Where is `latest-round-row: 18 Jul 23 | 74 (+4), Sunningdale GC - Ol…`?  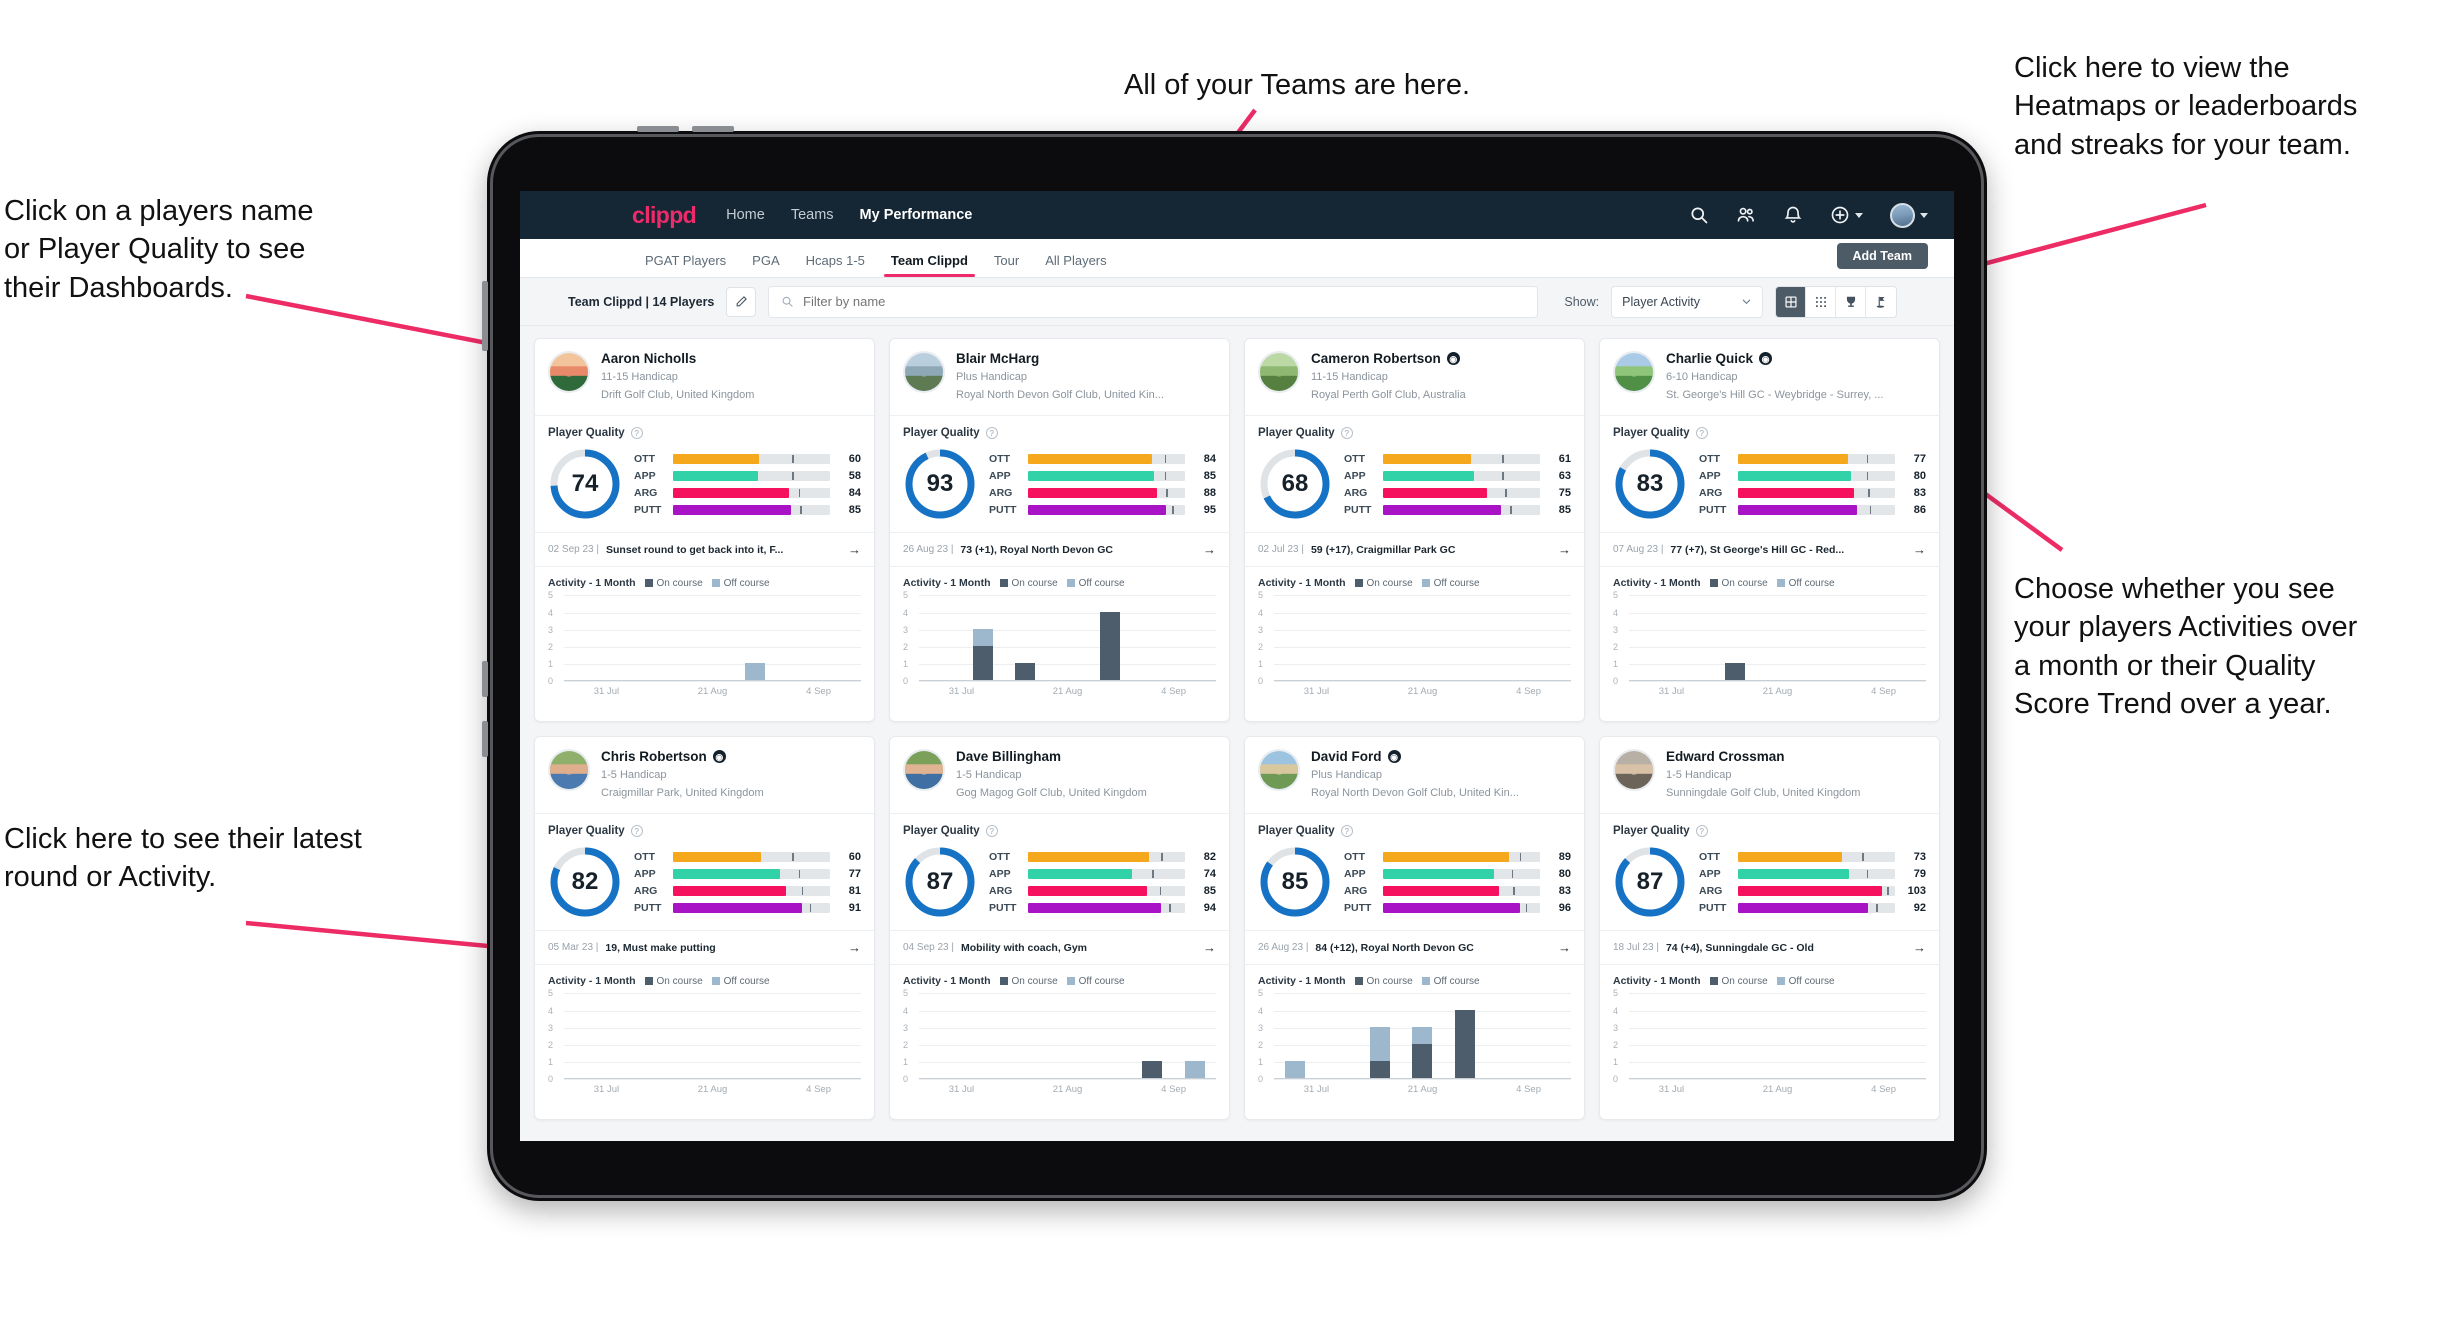
latest-round-row: 18 Jul 23 | 74 (+4), Sunningdale GC - Ol… is located at coordinates (1769, 948).